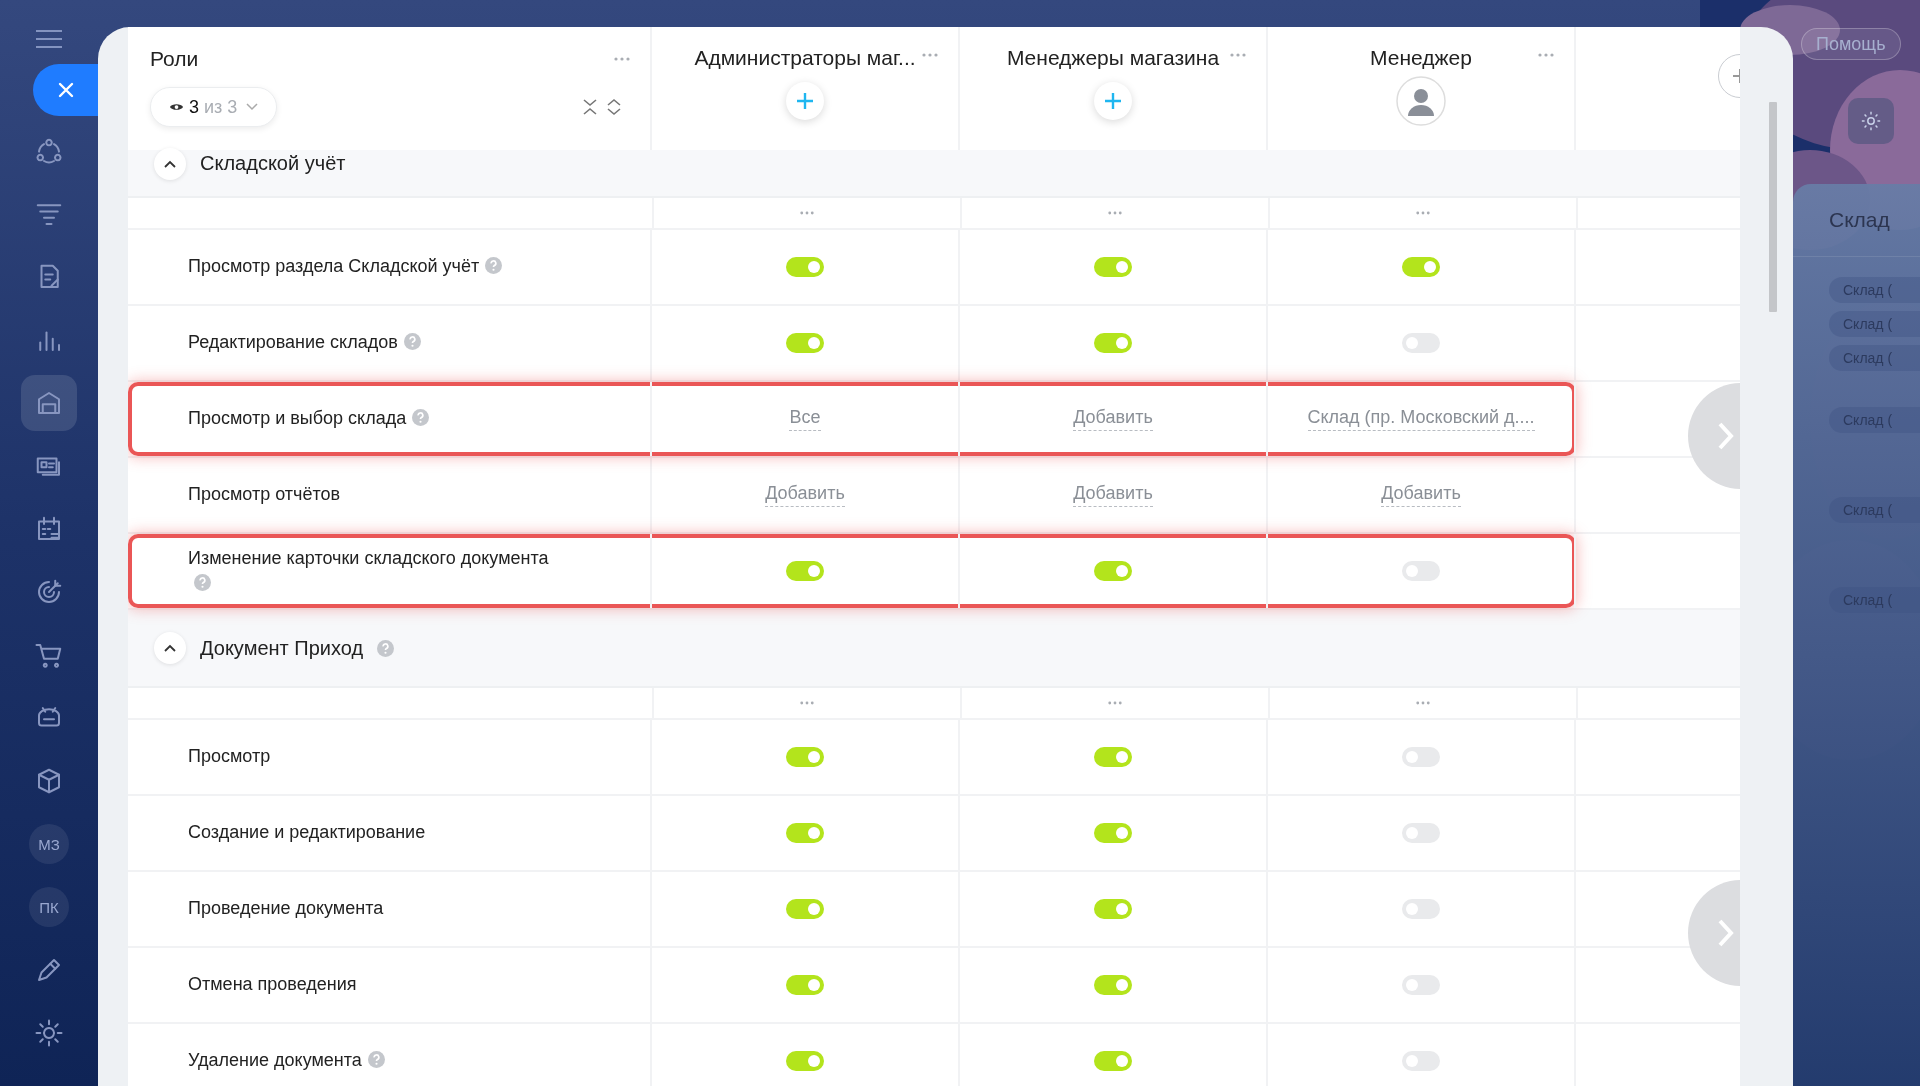  Describe the element at coordinates (49, 151) in the screenshot. I see `connection-icon` at that location.